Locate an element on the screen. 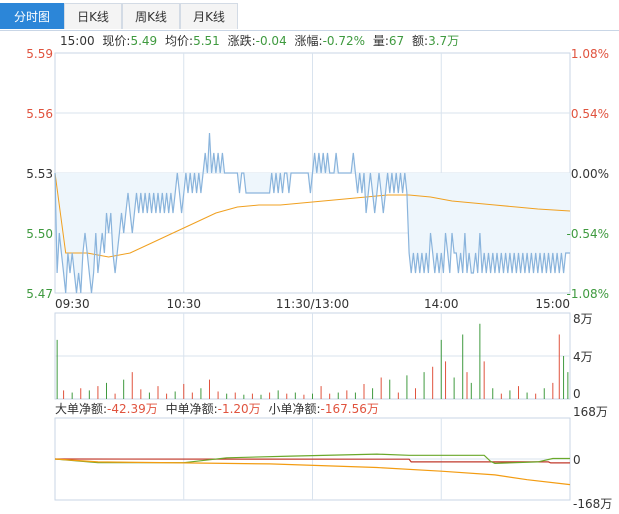  flow-tick-label: 0 is located at coordinates (577, 460).